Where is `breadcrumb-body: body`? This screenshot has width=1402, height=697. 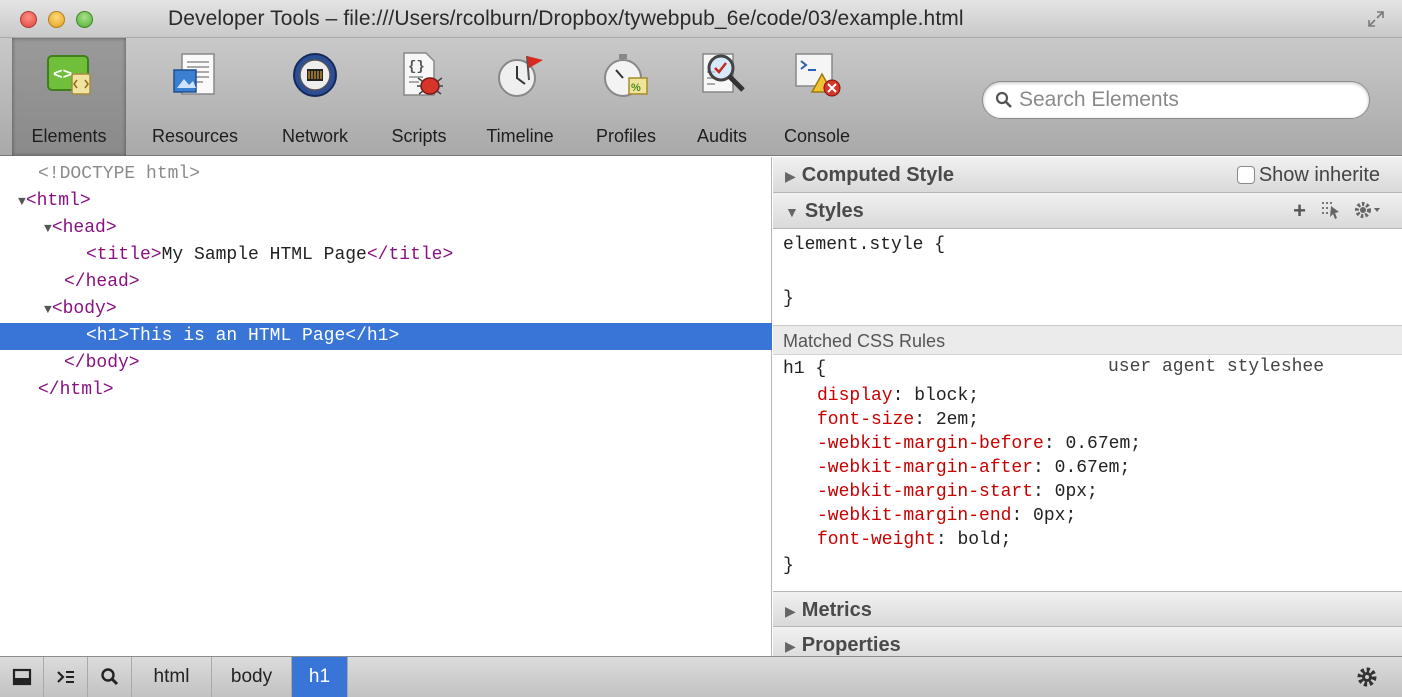
breadcrumb-body: body is located at coordinates (252, 677).